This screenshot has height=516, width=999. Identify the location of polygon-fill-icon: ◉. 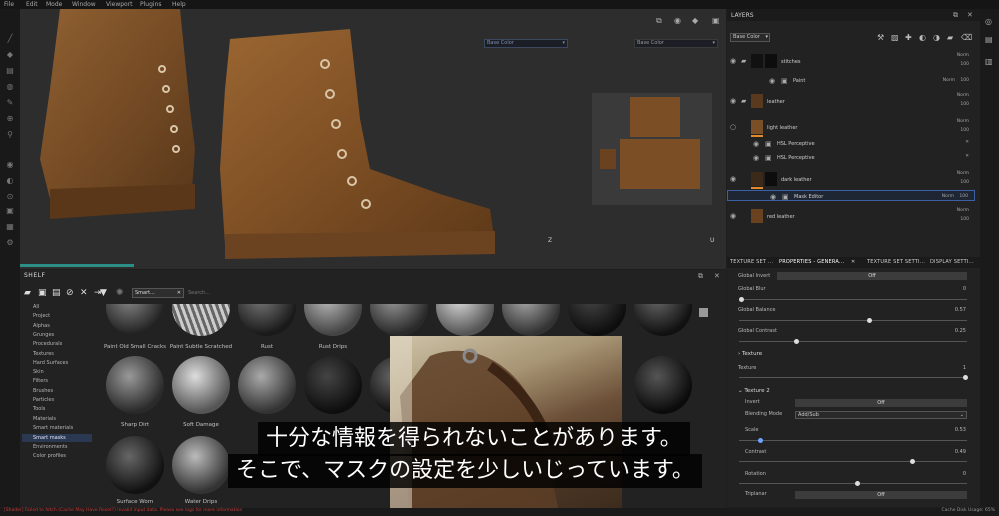
(10, 164).